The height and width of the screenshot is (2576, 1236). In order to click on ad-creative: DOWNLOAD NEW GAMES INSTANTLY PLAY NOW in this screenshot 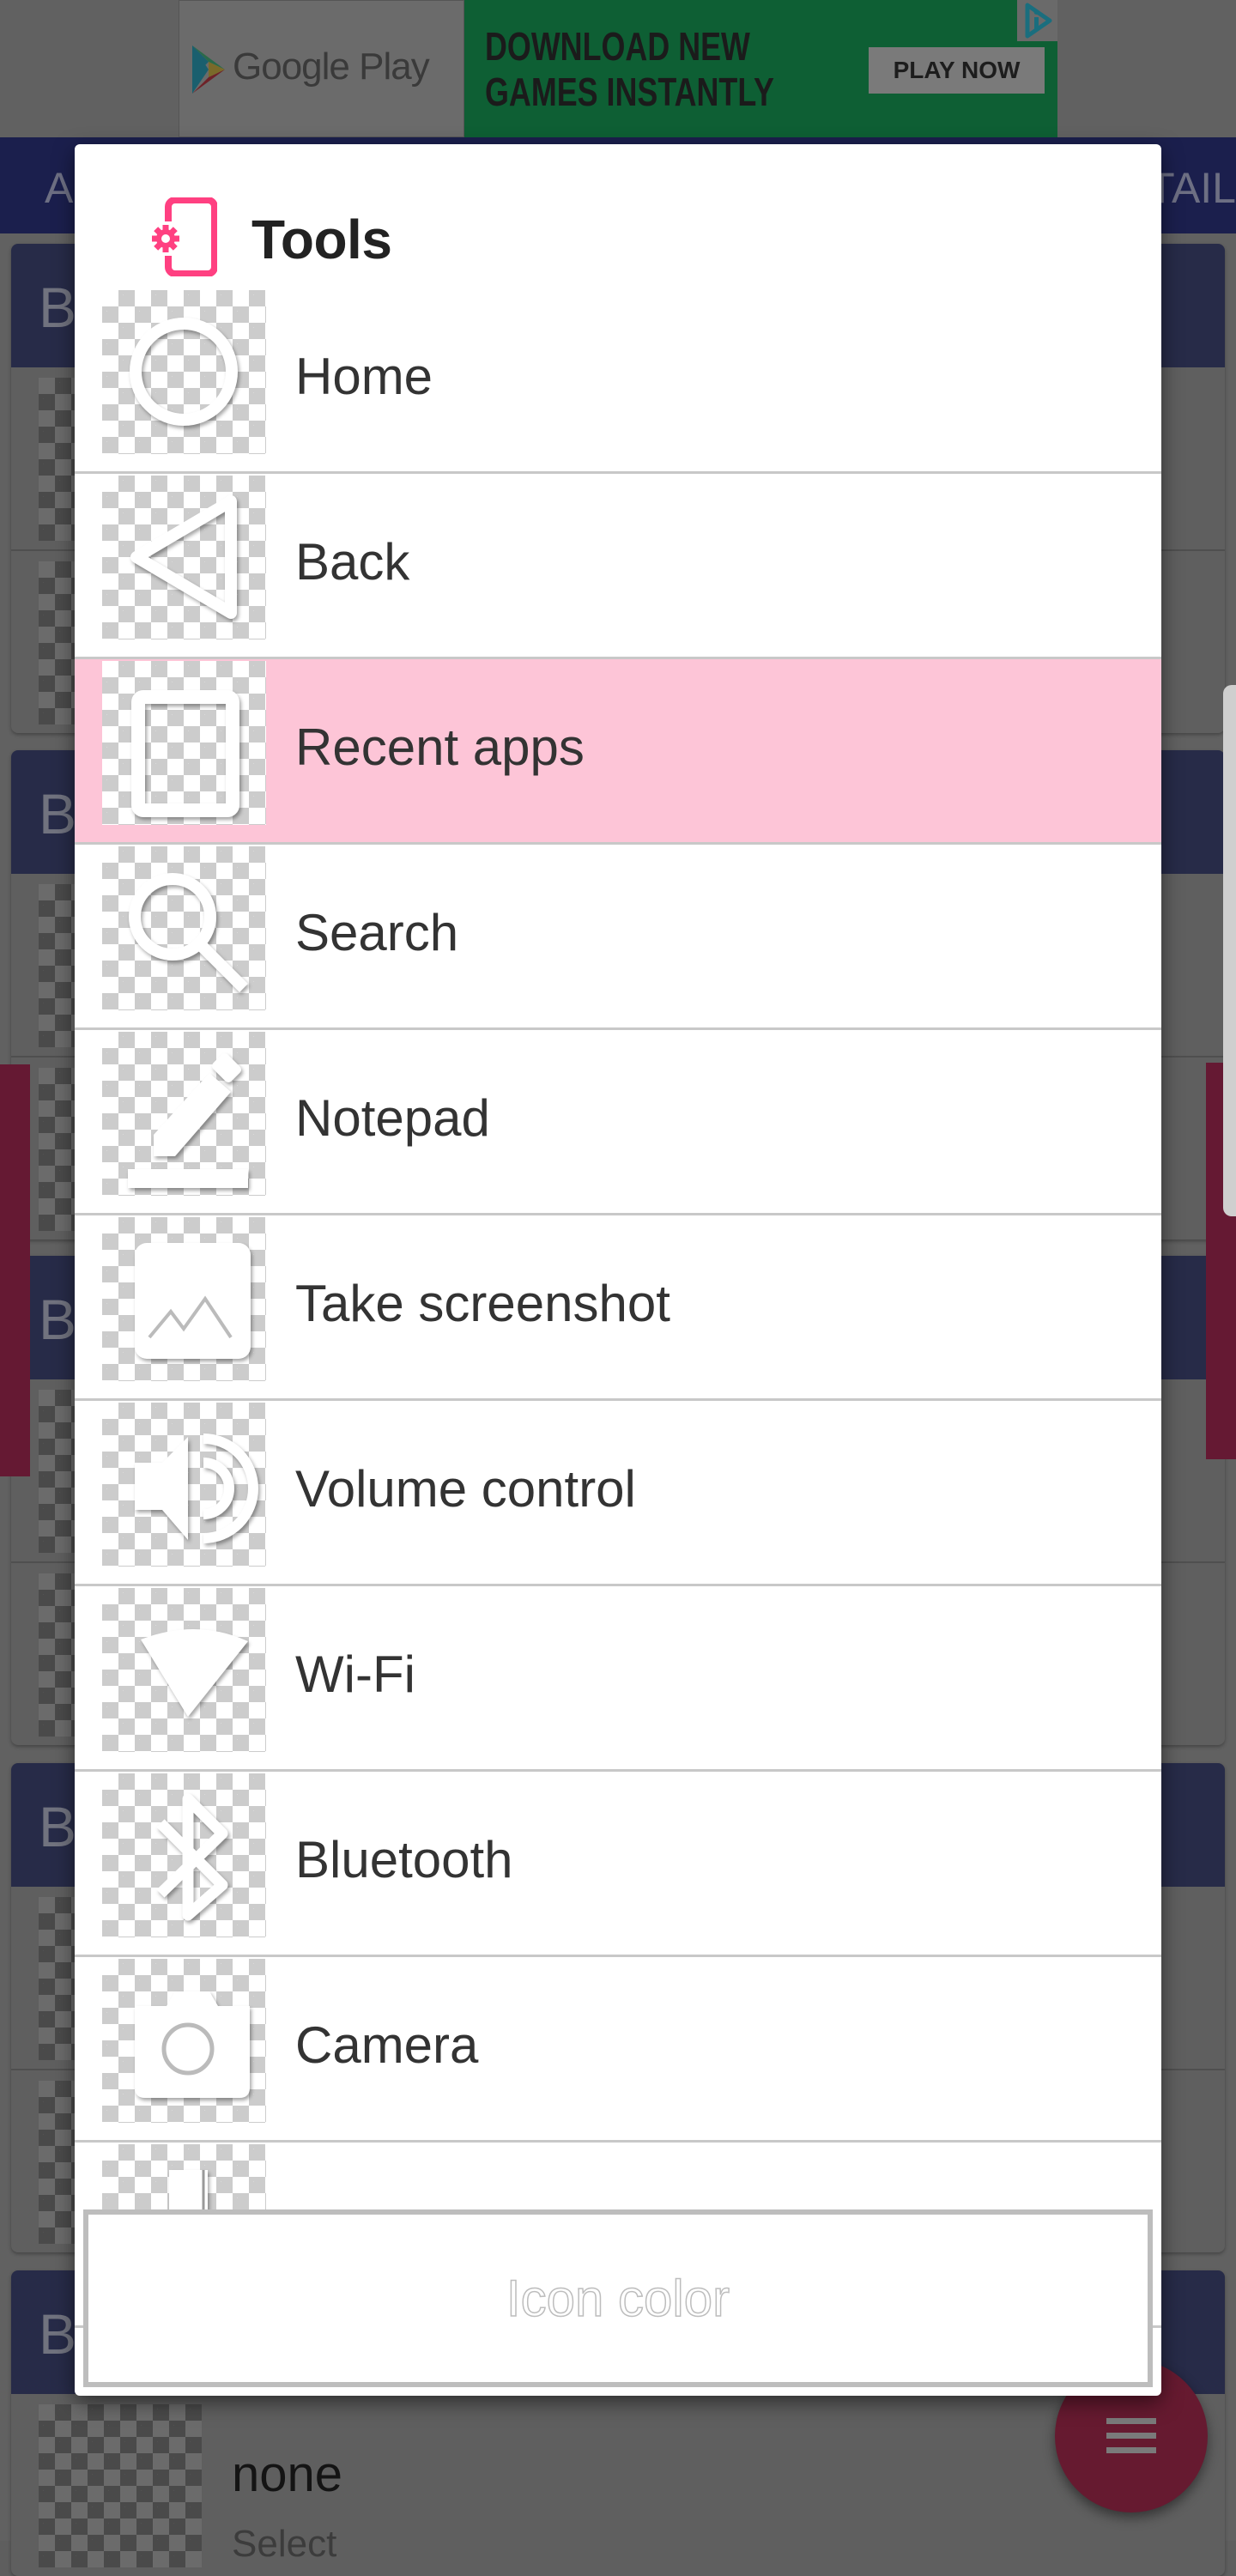, I will do `click(760, 68)`.